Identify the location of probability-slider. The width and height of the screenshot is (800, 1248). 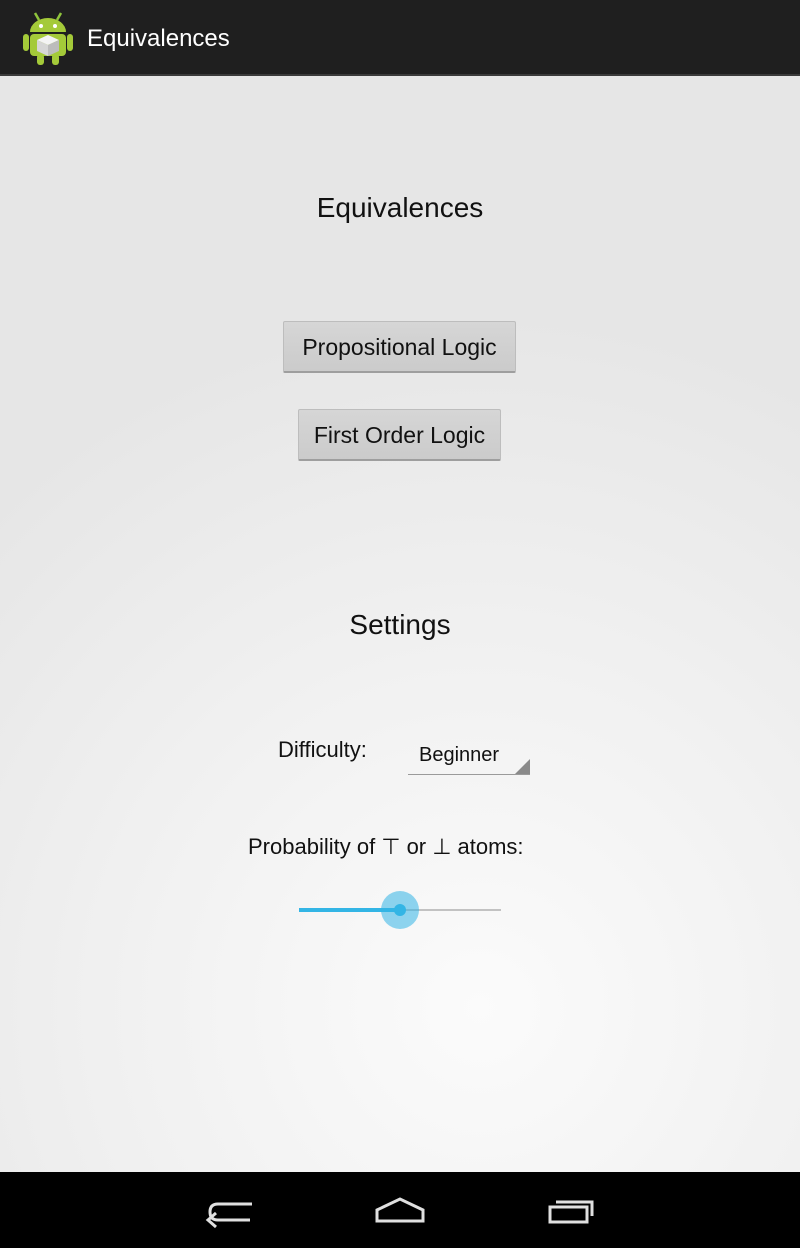
(400, 910).